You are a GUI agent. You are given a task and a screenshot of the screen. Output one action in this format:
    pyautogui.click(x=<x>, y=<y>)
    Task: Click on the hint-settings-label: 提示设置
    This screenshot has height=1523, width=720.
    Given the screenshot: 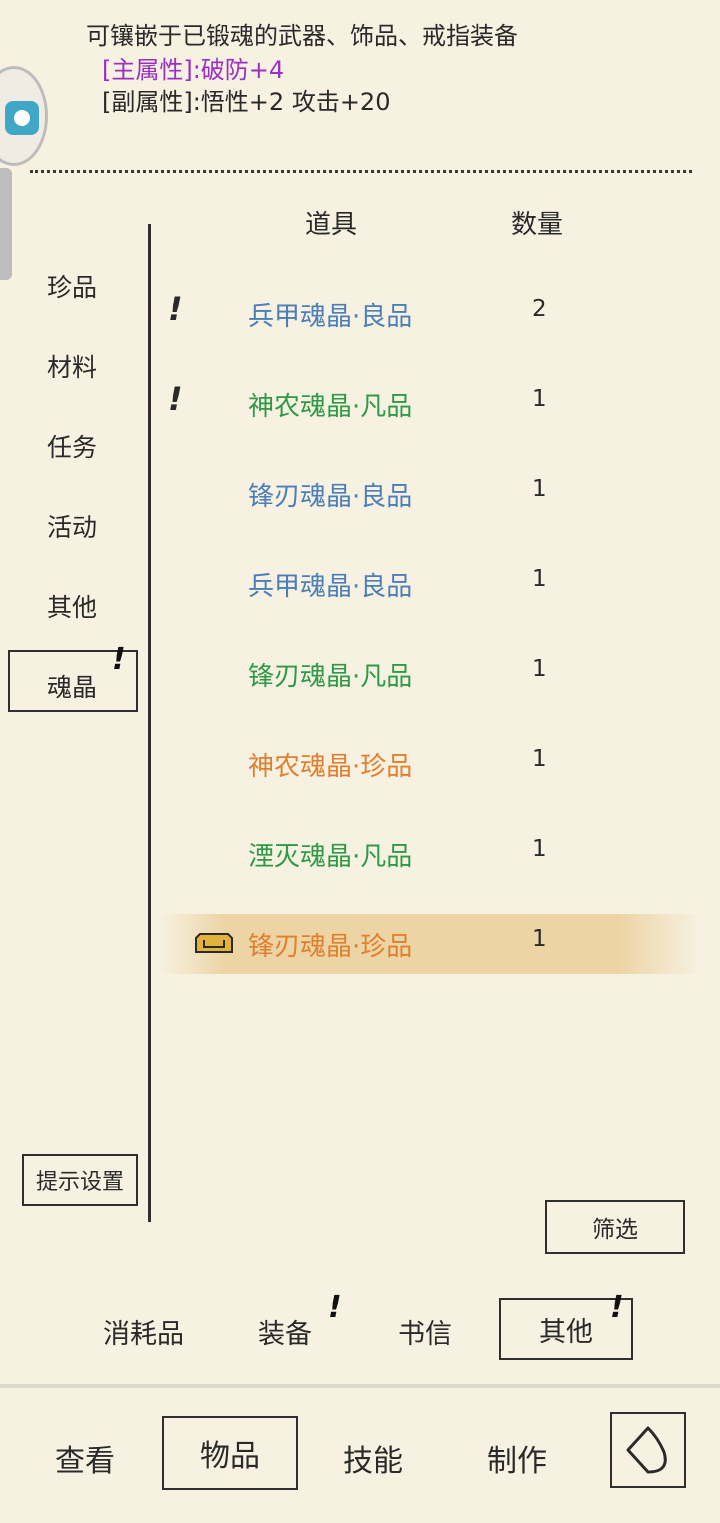 What is the action you would take?
    pyautogui.click(x=79, y=1182)
    